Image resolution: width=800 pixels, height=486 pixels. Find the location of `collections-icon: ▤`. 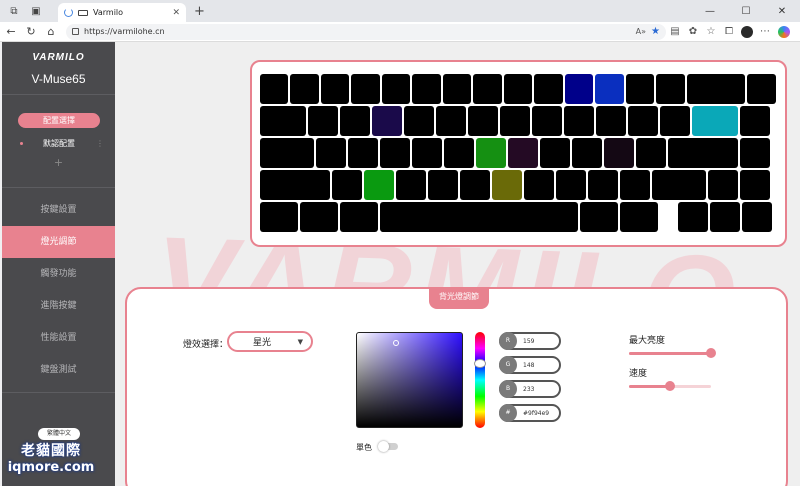

collections-icon: ▤ is located at coordinates (675, 31).